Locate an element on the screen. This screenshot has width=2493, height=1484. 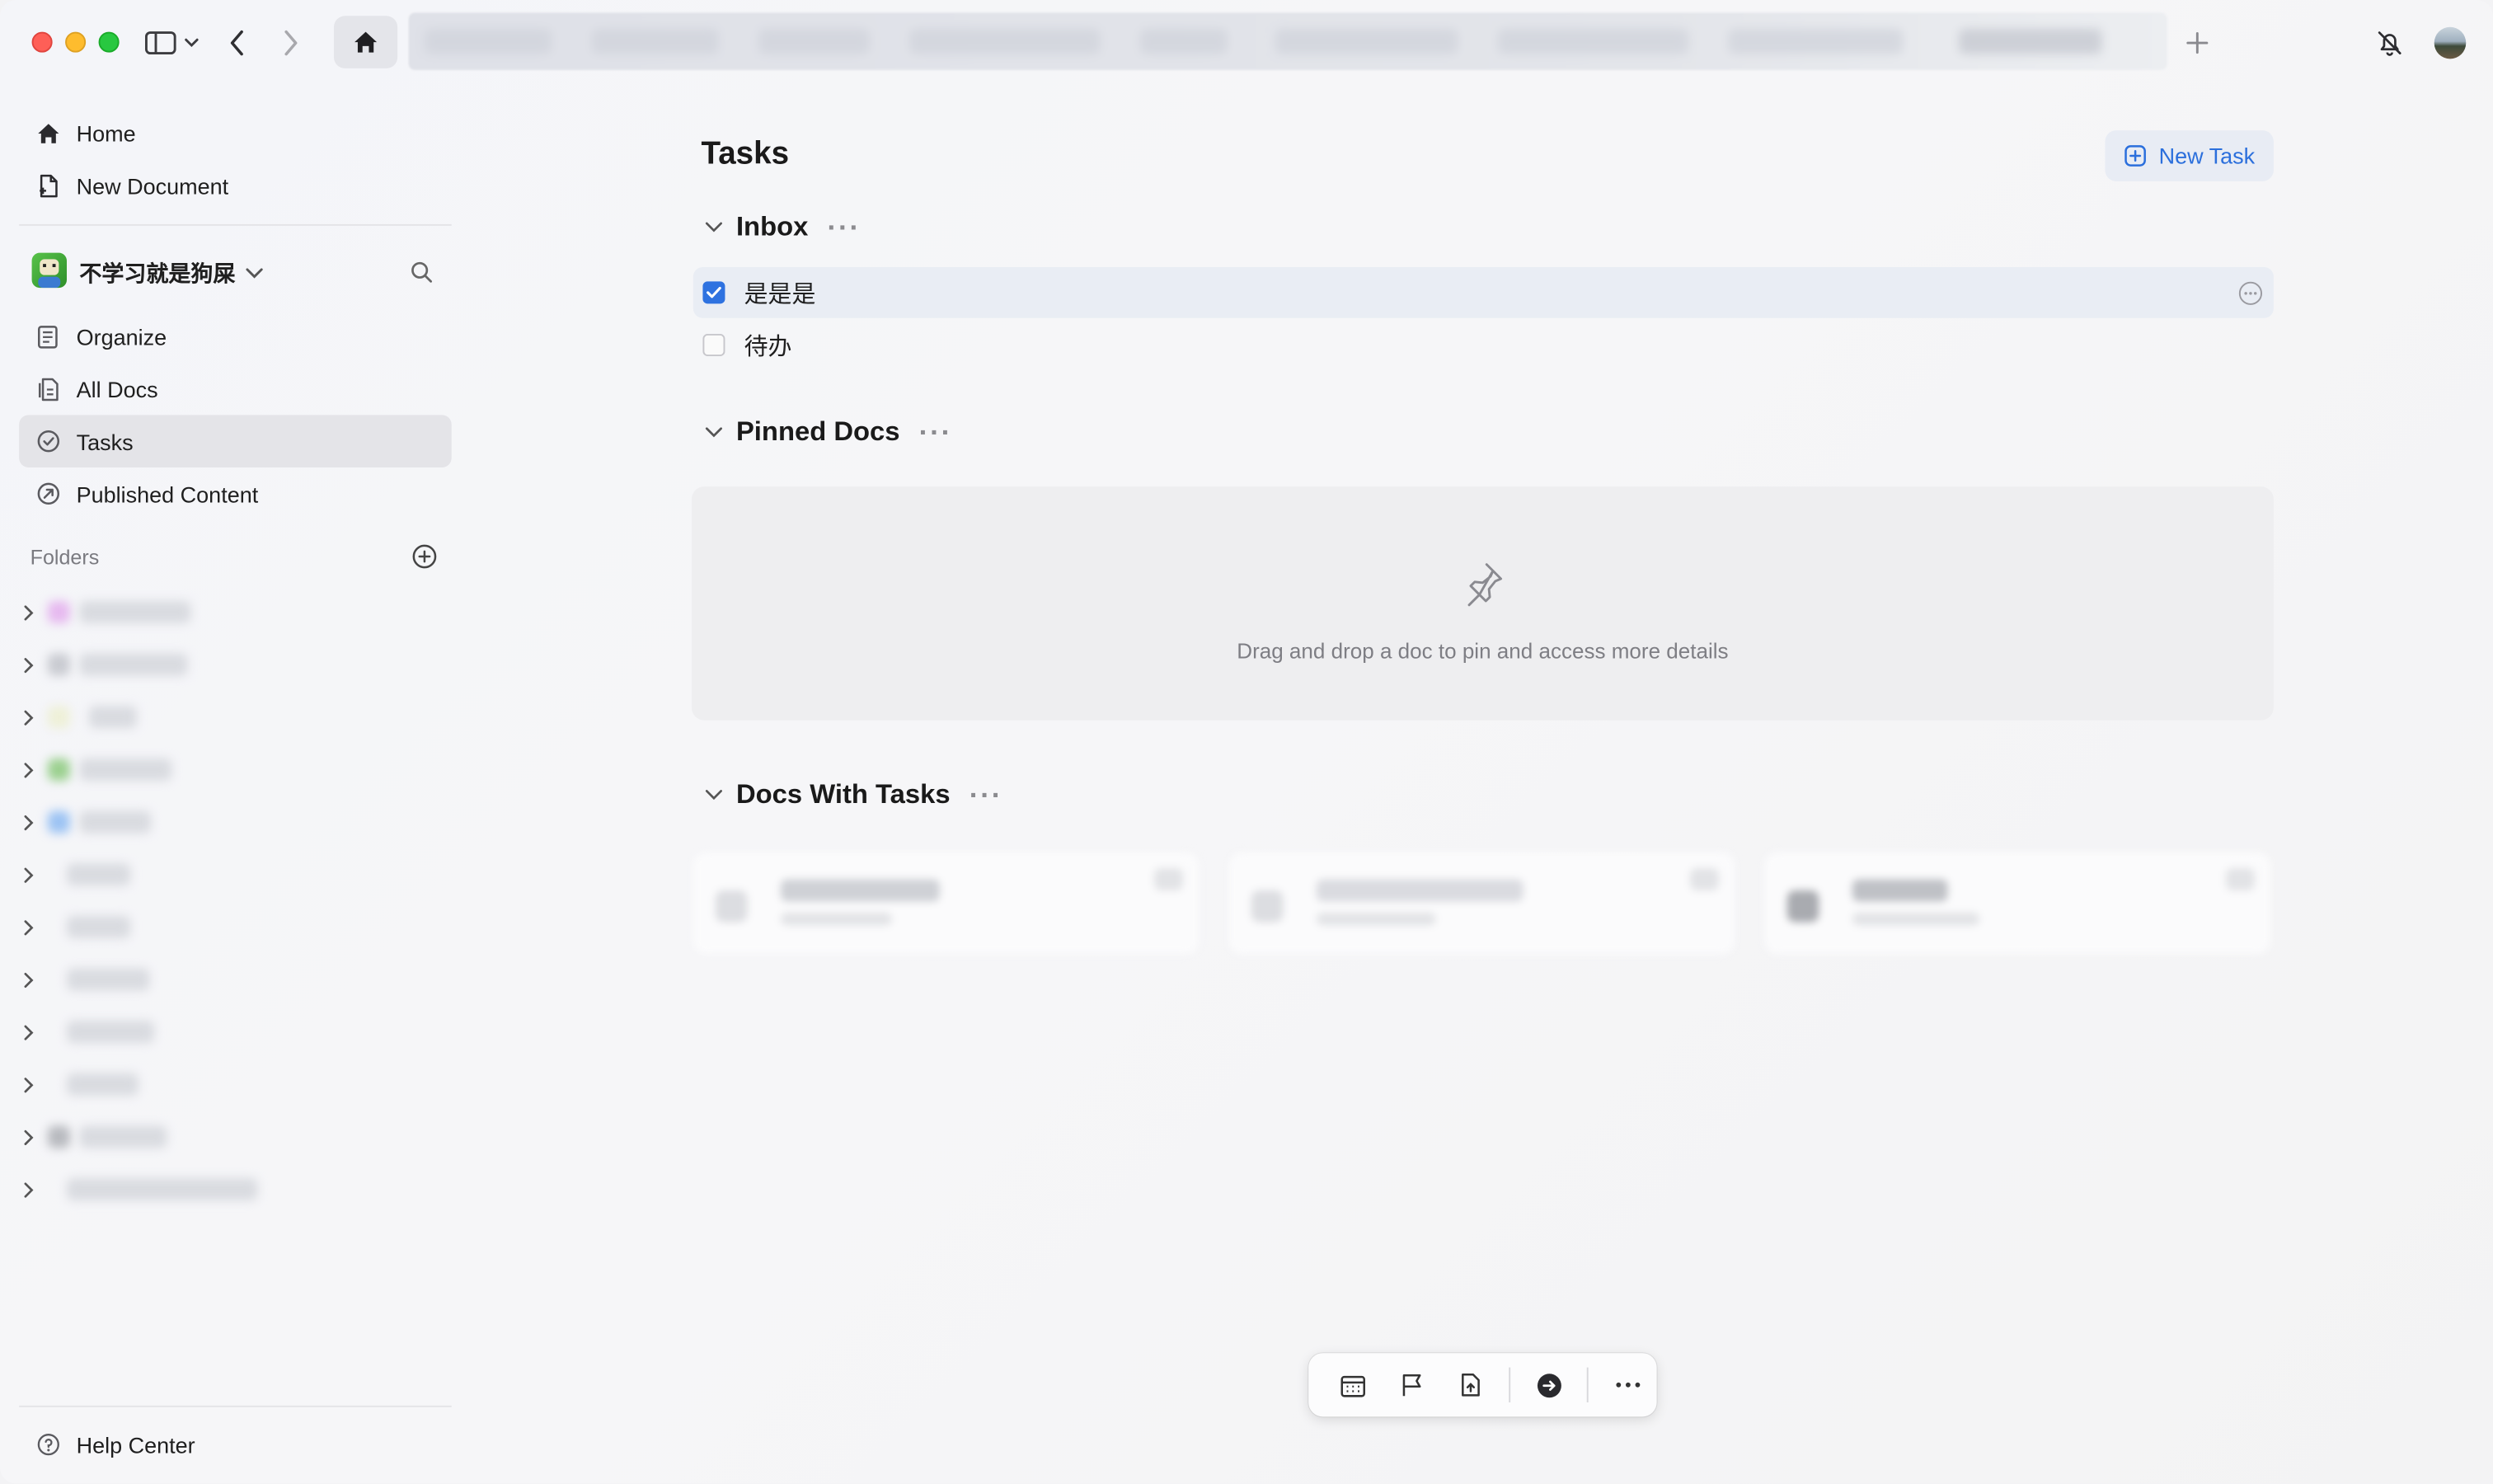
checkmark-icon is located at coordinates (714, 292).